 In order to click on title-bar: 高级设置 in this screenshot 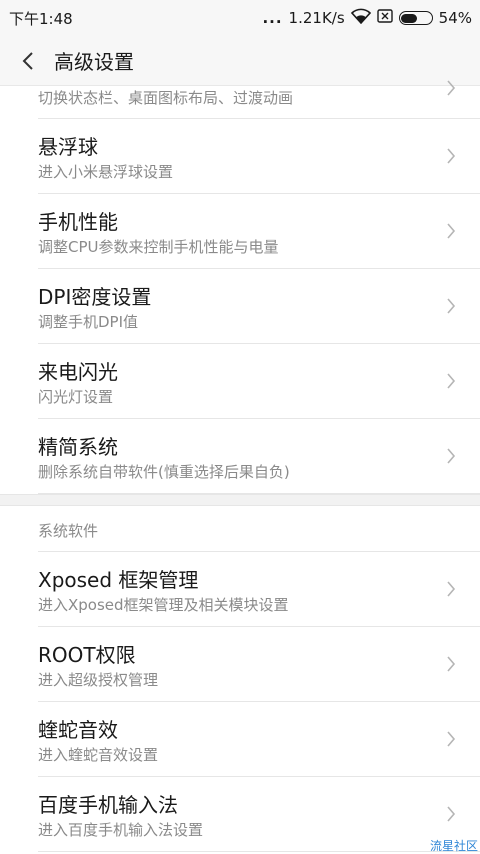, I will do `click(240, 61)`.